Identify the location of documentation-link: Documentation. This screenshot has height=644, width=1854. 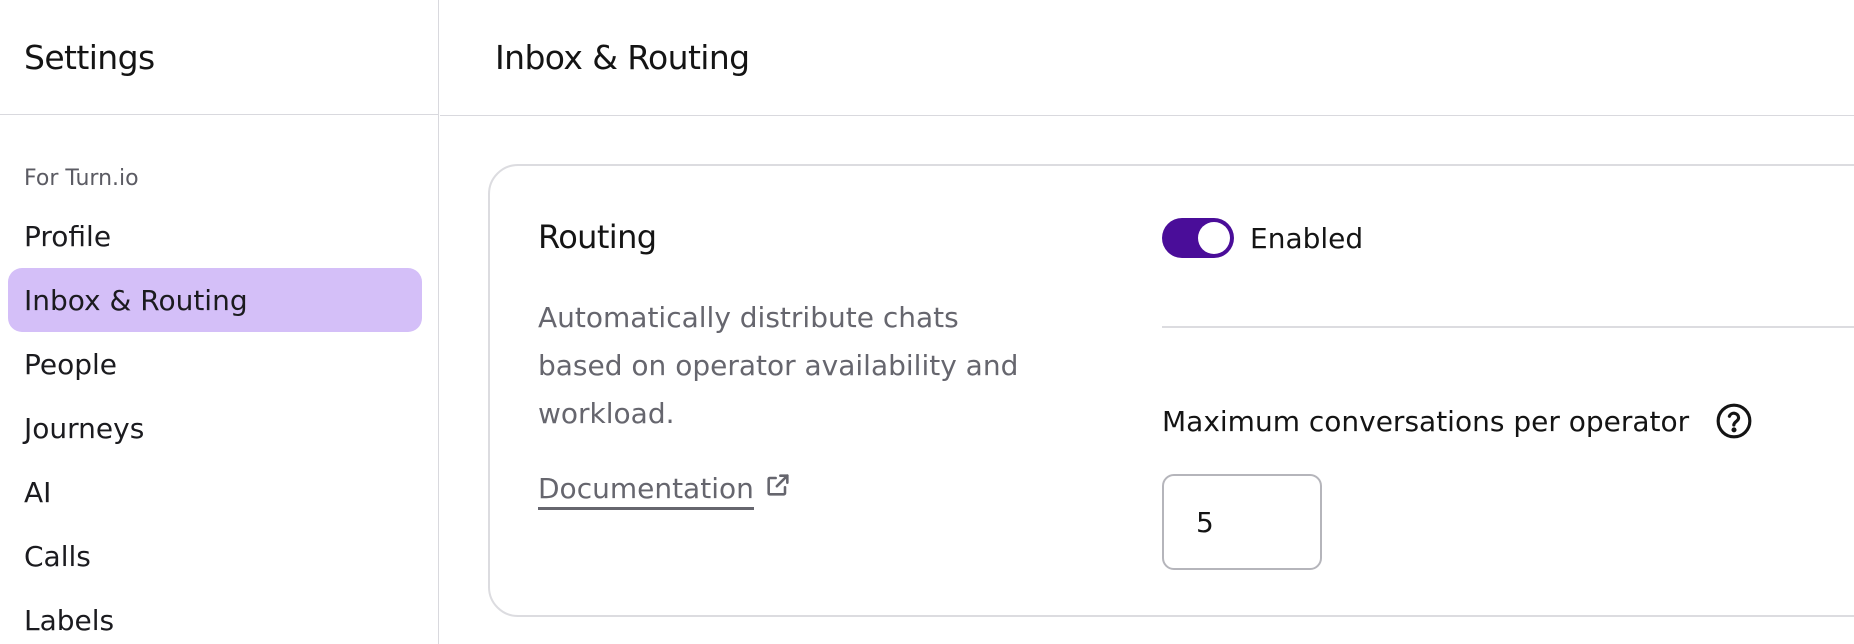
(665, 491).